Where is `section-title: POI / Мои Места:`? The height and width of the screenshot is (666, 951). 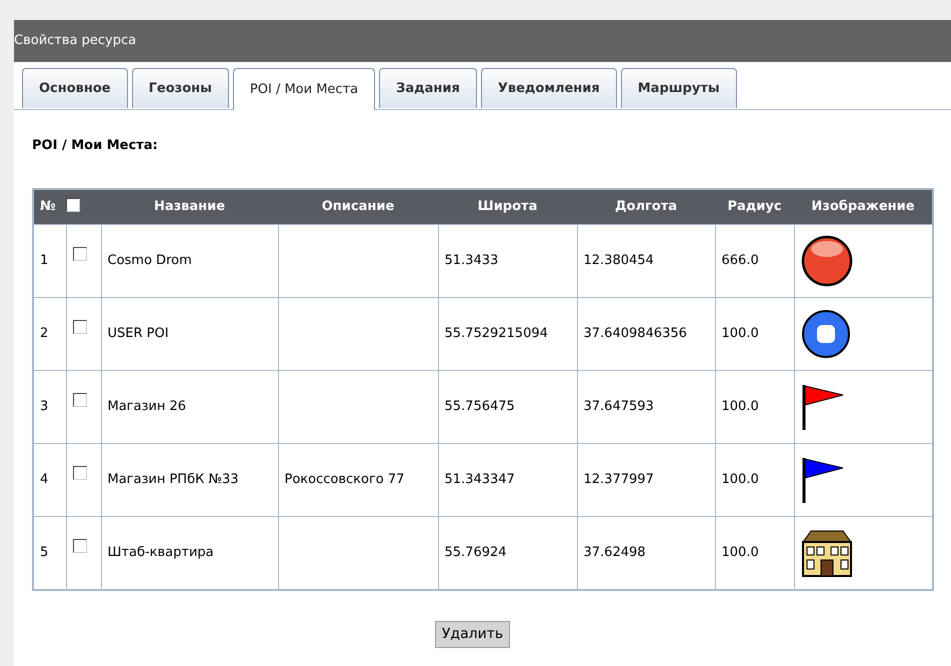
section-title: POI / Мои Места: is located at coordinates (95, 146).